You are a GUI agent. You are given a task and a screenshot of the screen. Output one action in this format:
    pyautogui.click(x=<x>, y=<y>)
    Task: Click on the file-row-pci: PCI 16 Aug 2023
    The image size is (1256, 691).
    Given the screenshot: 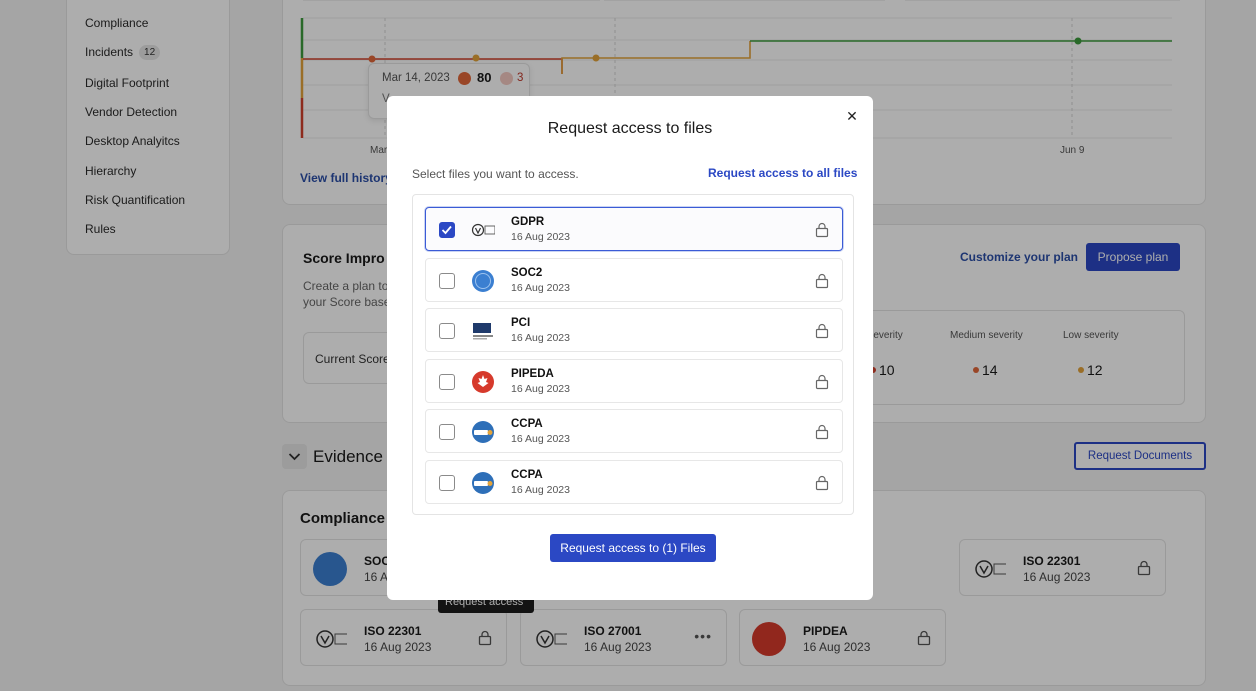 What is the action you would take?
    pyautogui.click(x=634, y=330)
    